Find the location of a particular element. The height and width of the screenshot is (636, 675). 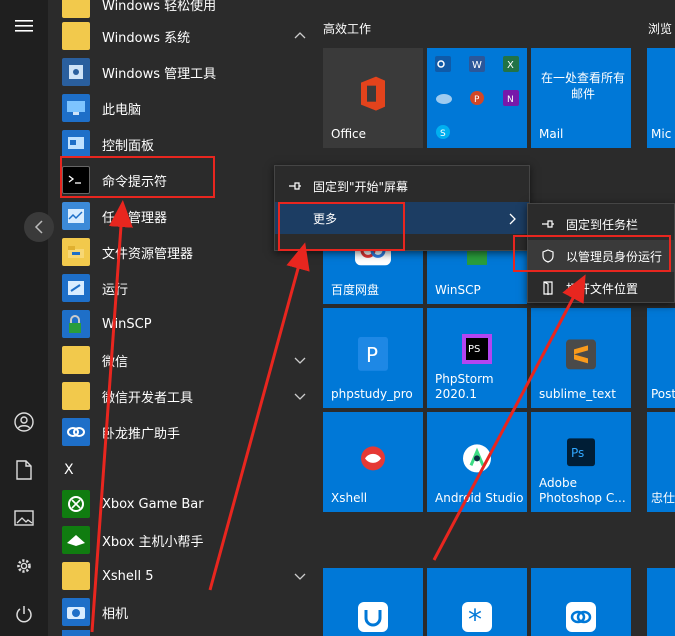

arrow-to-more is located at coordinates (259, 416).